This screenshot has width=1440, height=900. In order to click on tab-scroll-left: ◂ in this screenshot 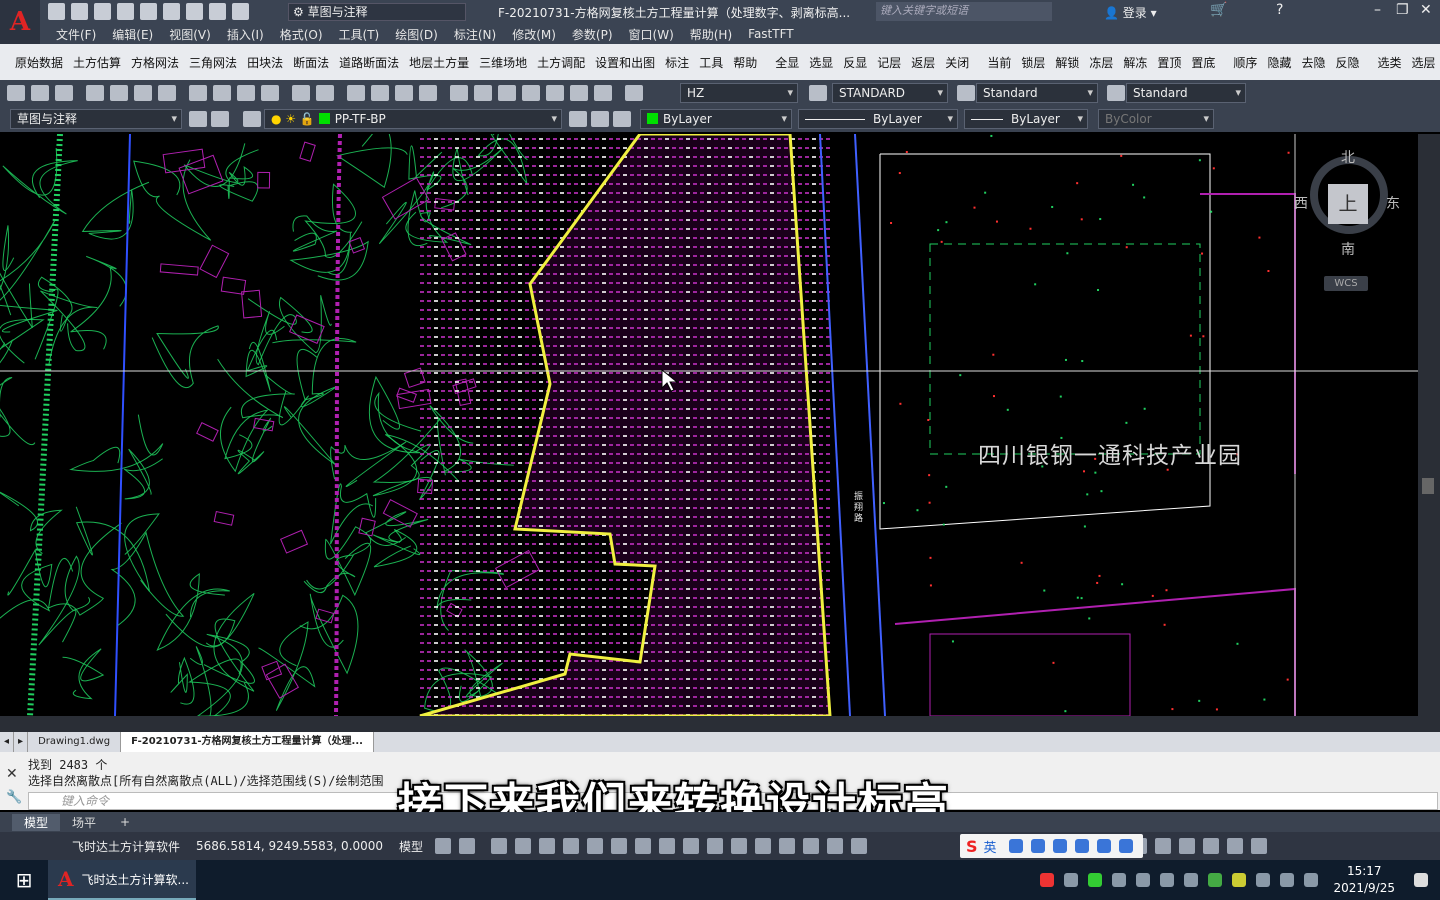, I will do `click(7, 742)`.